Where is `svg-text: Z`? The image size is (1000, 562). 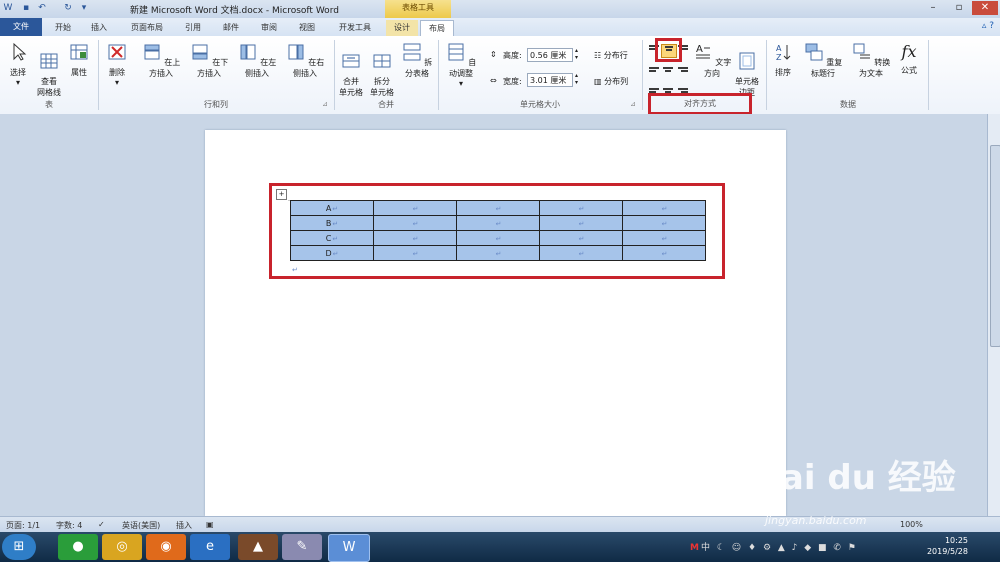 svg-text: Z is located at coordinates (779, 57).